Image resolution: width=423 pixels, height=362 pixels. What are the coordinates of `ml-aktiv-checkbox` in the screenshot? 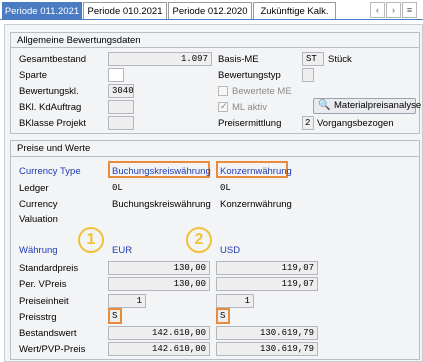 It's located at (223, 106).